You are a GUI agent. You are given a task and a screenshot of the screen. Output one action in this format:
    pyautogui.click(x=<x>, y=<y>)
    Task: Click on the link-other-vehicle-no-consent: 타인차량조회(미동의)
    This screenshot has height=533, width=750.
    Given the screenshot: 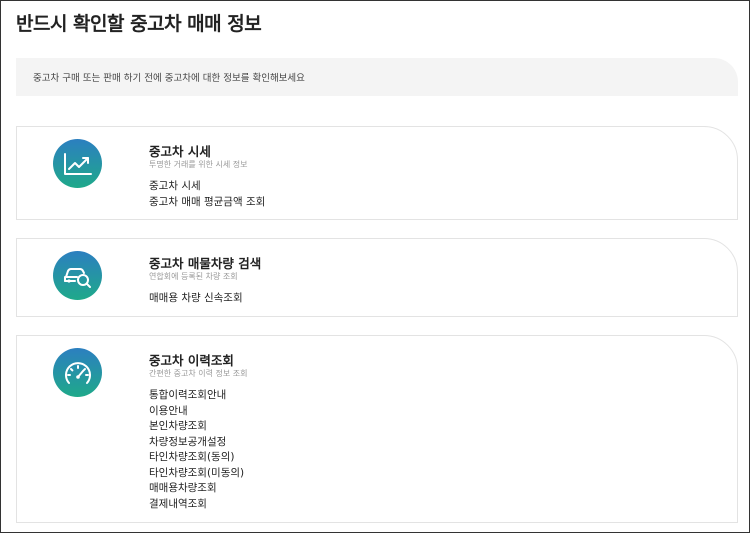 What is the action you would take?
    pyautogui.click(x=196, y=474)
    